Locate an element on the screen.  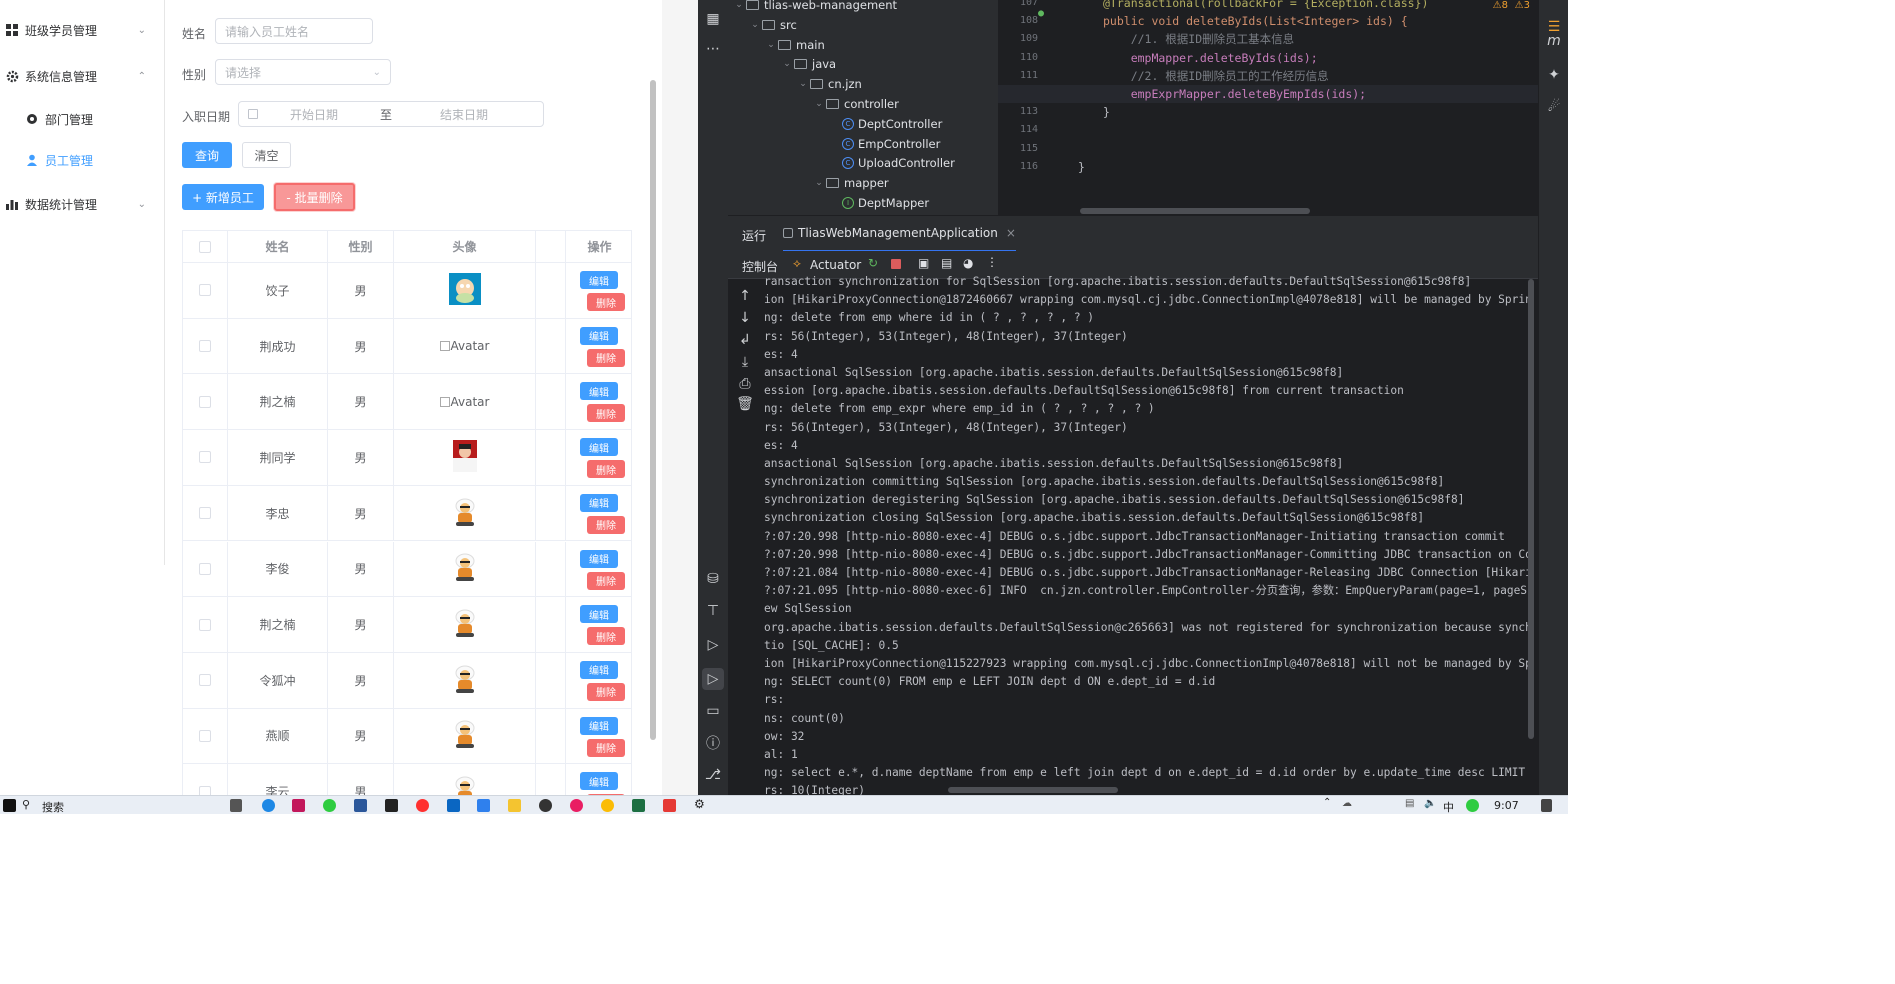
services-icon: ▷ is located at coordinates (713, 645).